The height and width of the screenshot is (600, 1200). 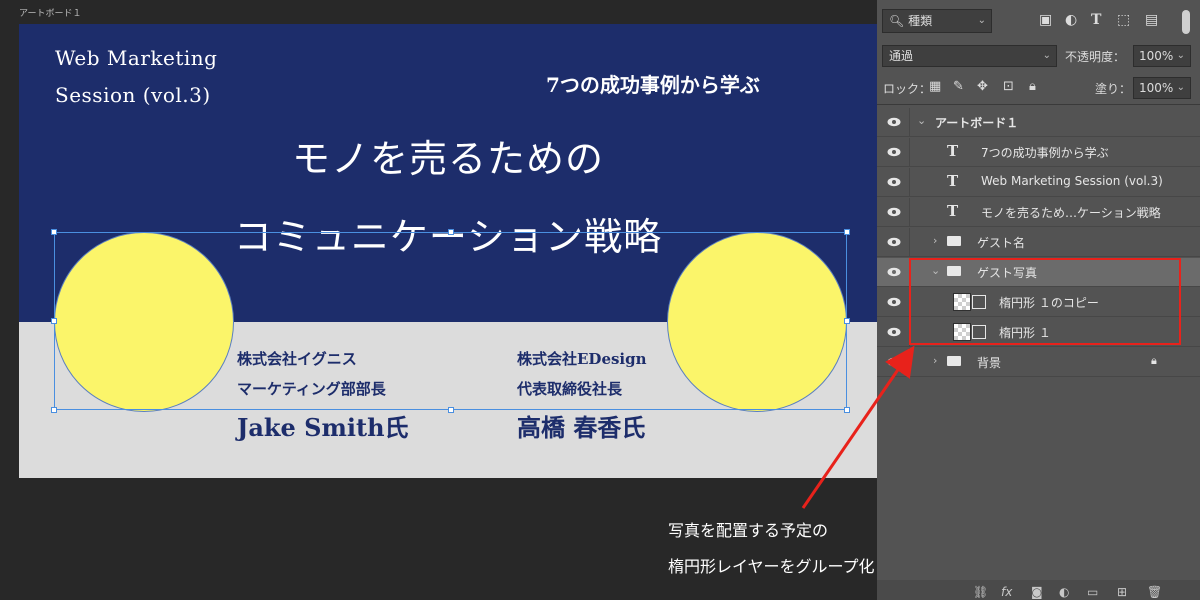 What do you see at coordinates (748, 530) in the screenshot?
I see `annotation-line1: 写真を配置する予定の` at bounding box center [748, 530].